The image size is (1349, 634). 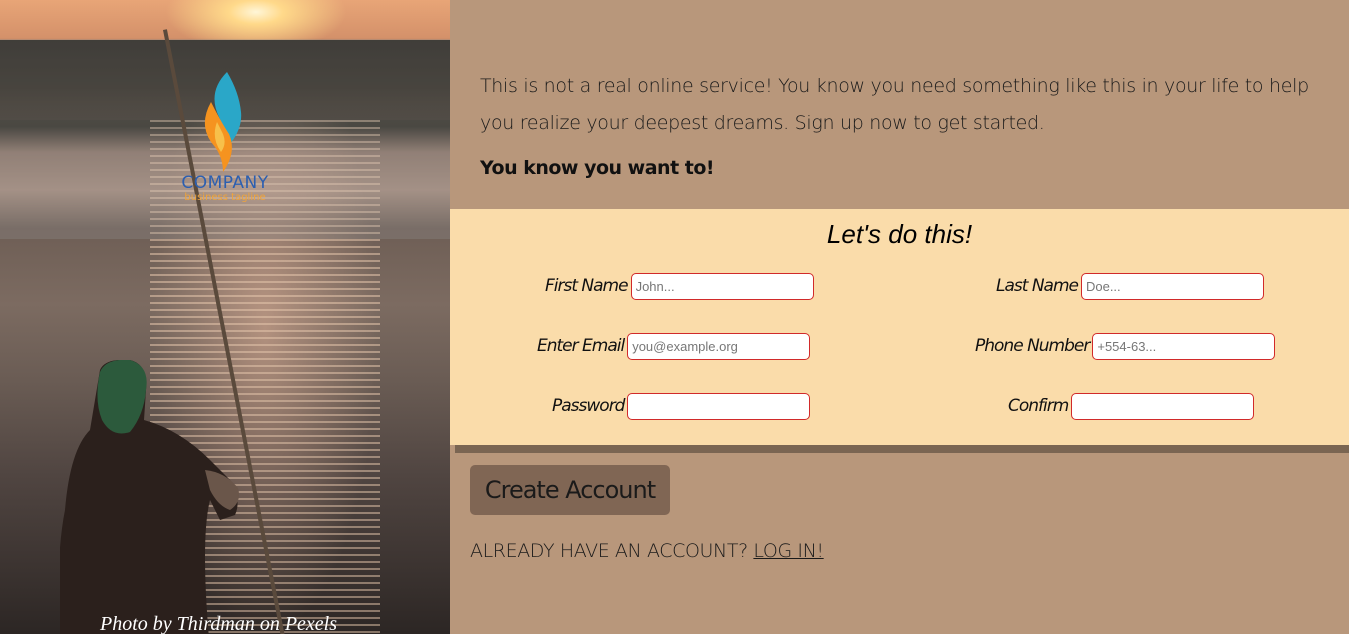 I want to click on fisherman-silhouette, so click(x=149, y=497).